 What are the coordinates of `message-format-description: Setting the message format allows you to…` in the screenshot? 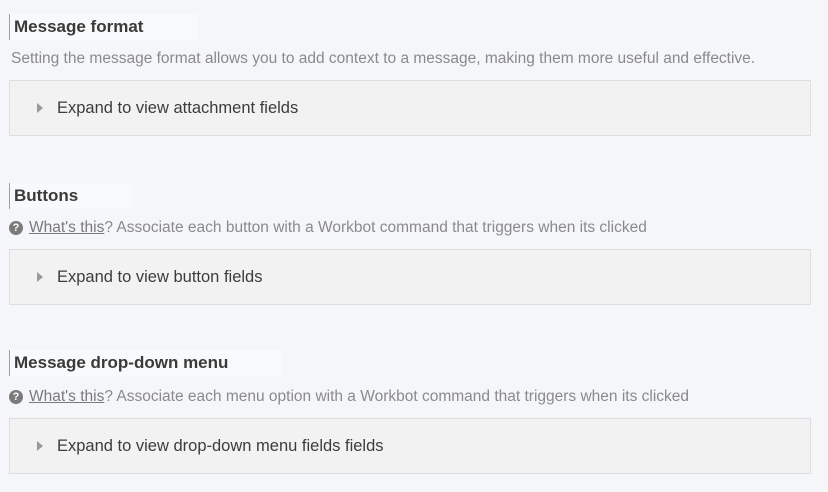 It's located at (383, 58).